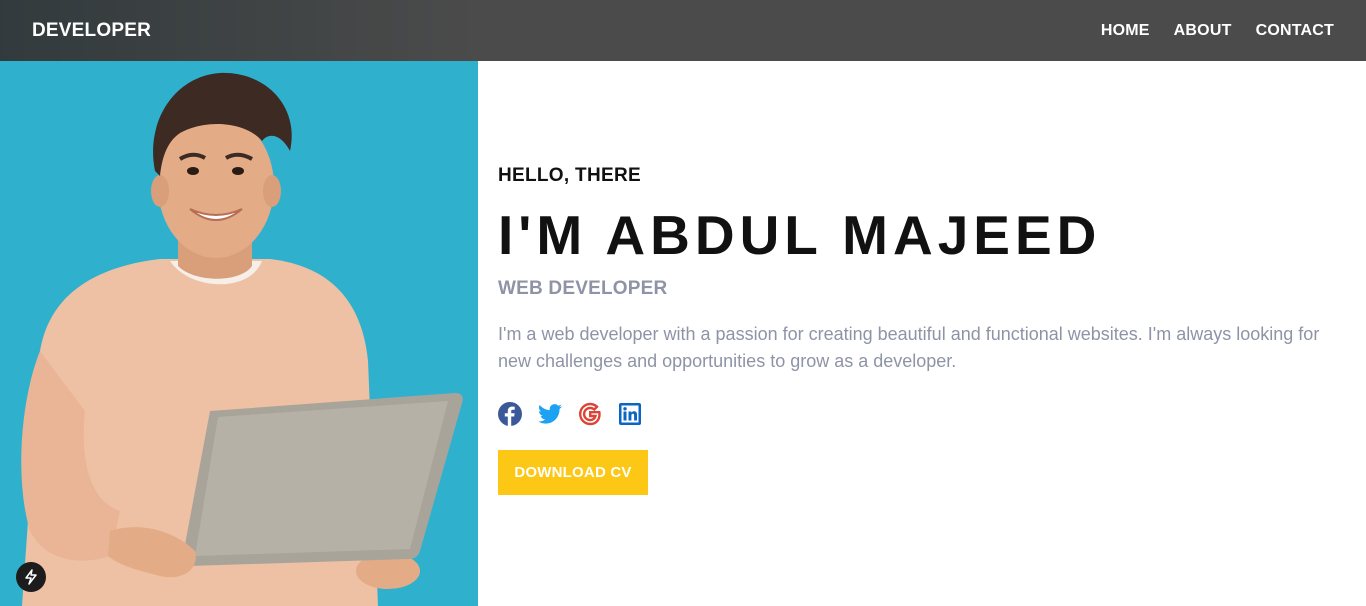 The width and height of the screenshot is (1366, 606). What do you see at coordinates (583, 288) in the screenshot?
I see `hero-role: WEB DEVELOPER` at bounding box center [583, 288].